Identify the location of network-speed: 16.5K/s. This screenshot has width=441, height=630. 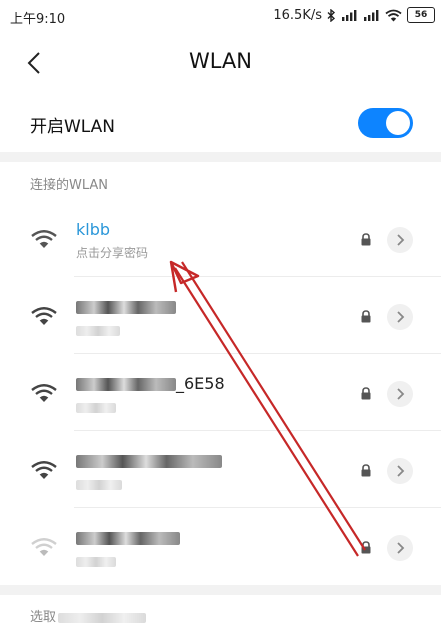
(297, 15).